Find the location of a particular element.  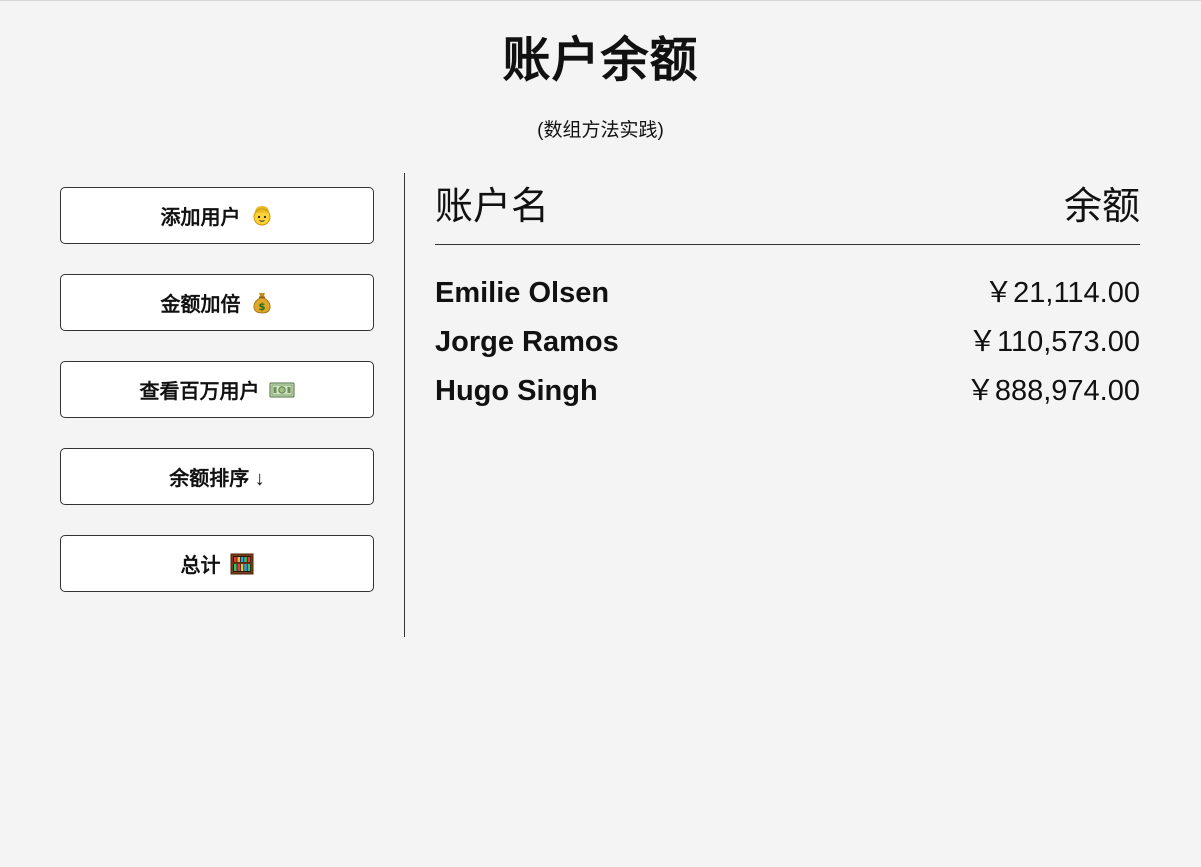

double-money-label: 金额加倍 is located at coordinates (200, 305).